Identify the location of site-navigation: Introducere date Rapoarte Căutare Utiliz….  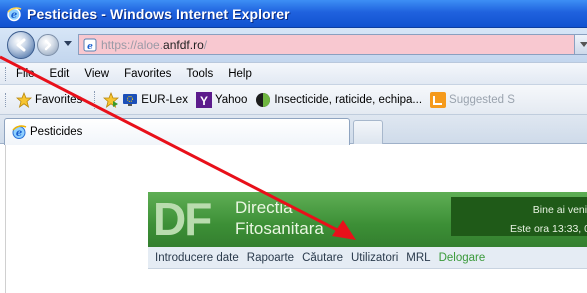
(367, 258).